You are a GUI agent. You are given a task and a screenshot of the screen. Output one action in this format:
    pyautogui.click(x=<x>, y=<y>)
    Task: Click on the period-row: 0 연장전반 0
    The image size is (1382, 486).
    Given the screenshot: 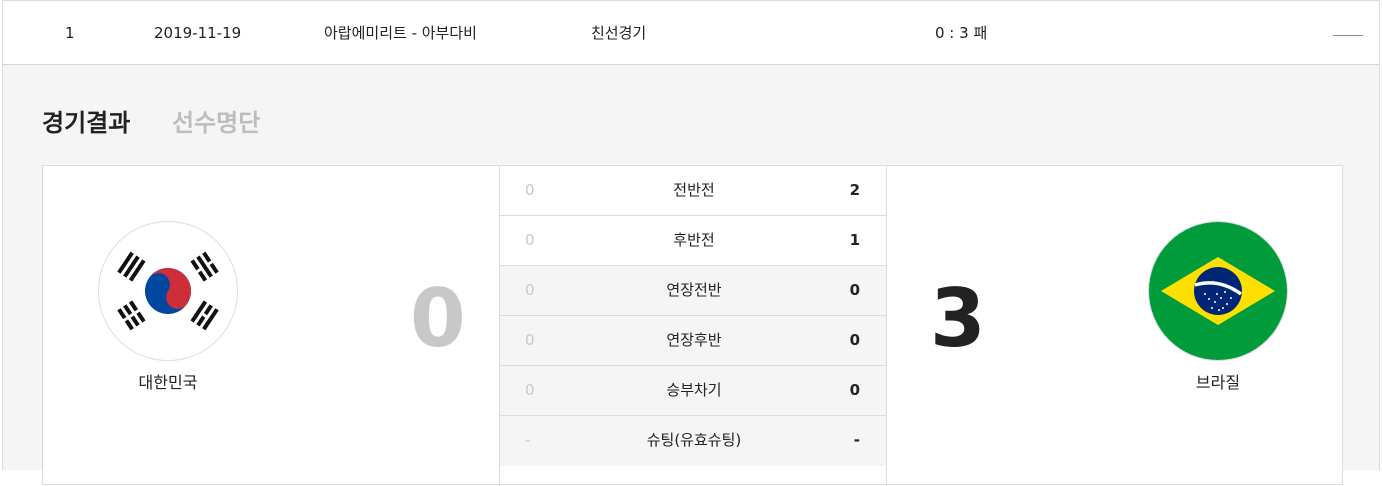 What is the action you would take?
    pyautogui.click(x=693, y=291)
    